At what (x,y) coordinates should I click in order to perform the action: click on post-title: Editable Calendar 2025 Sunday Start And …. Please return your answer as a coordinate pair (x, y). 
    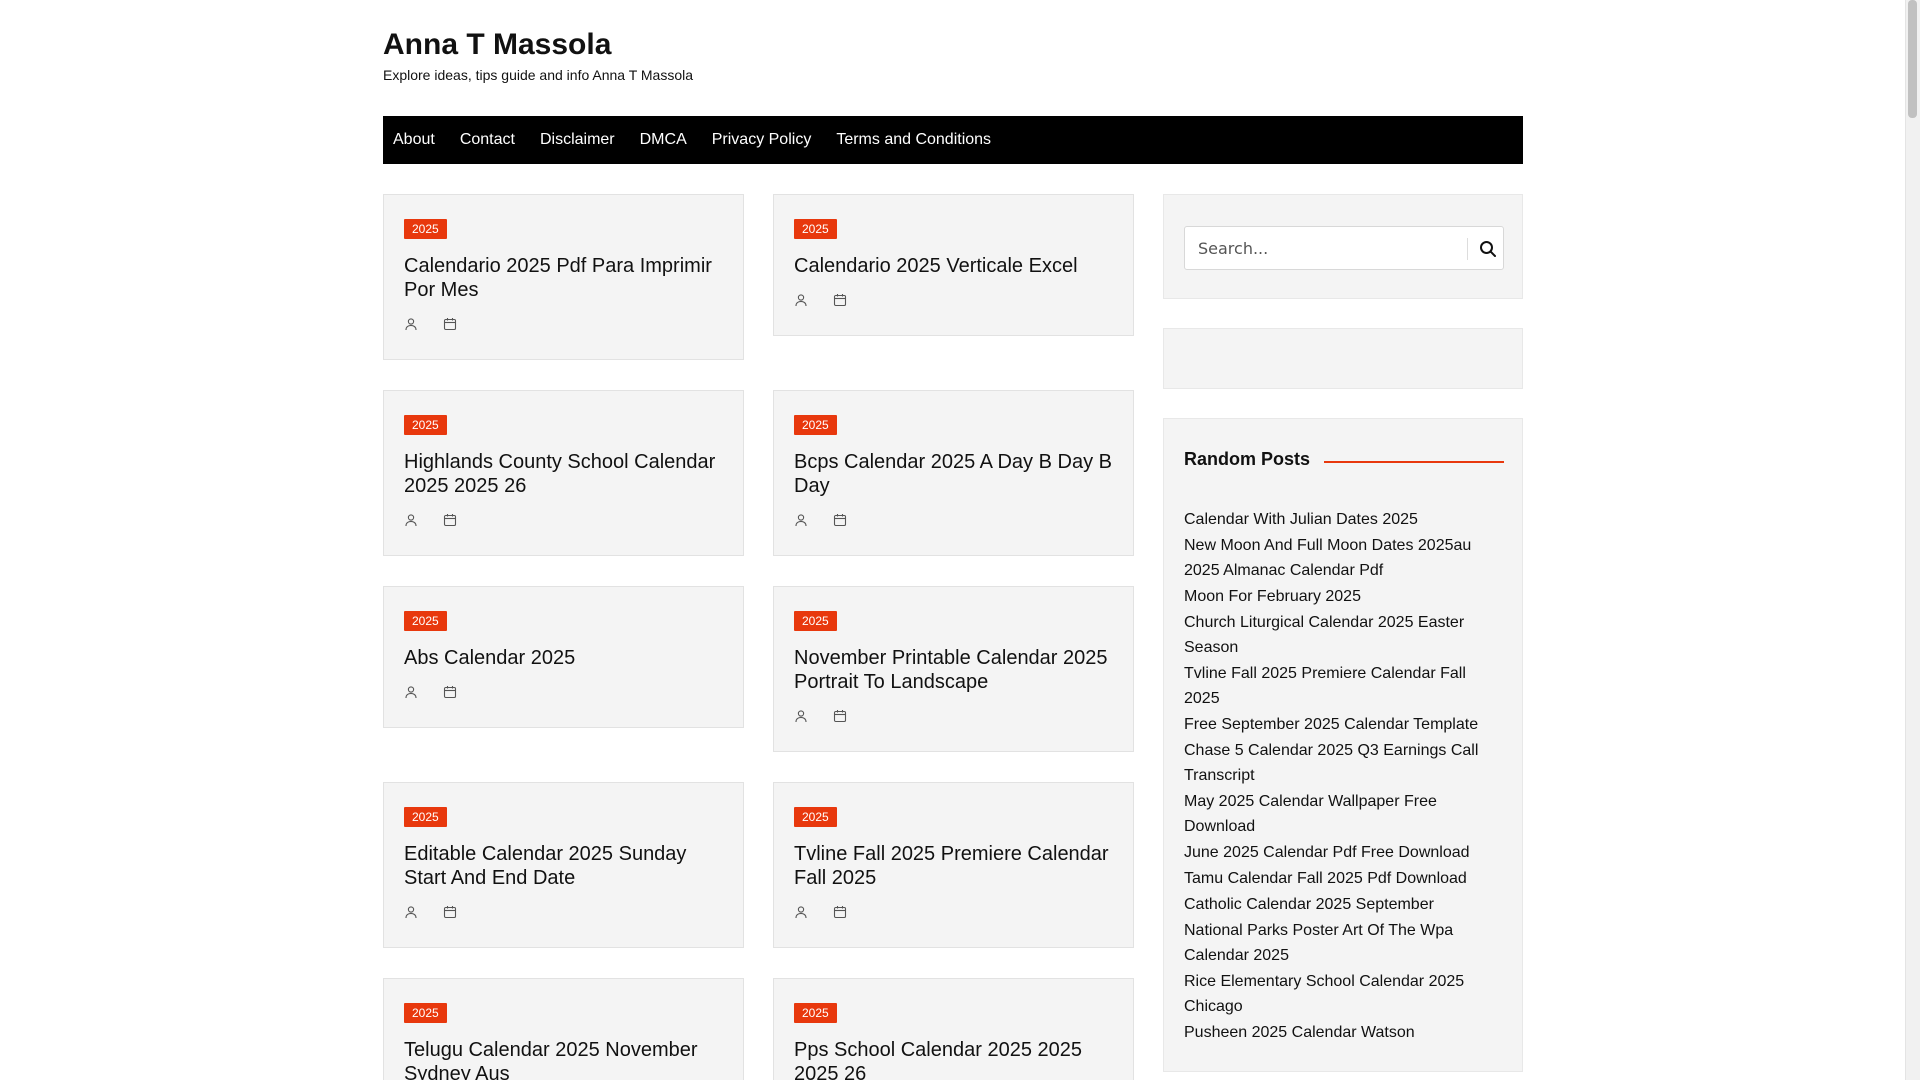
    Looking at the image, I should click on (563, 866).